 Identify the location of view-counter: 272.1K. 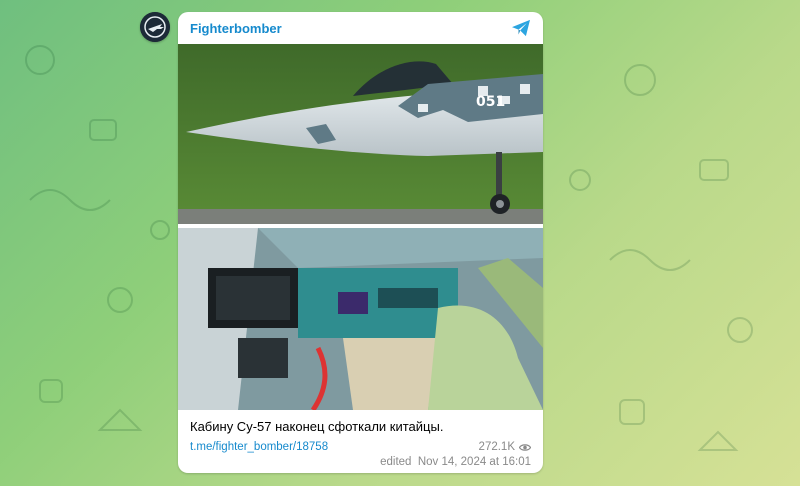
(505, 447).